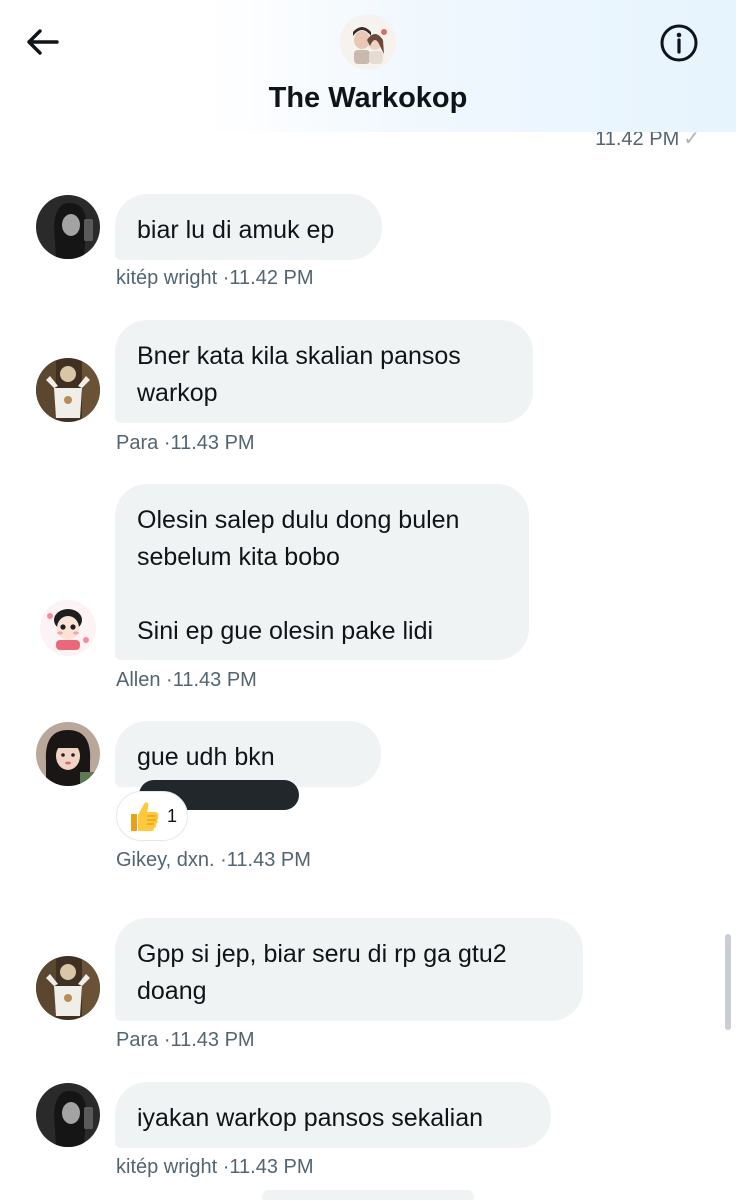  What do you see at coordinates (324, 371) in the screenshot?
I see `message-bubble: Bner kata kila skalian pansos warkop` at bounding box center [324, 371].